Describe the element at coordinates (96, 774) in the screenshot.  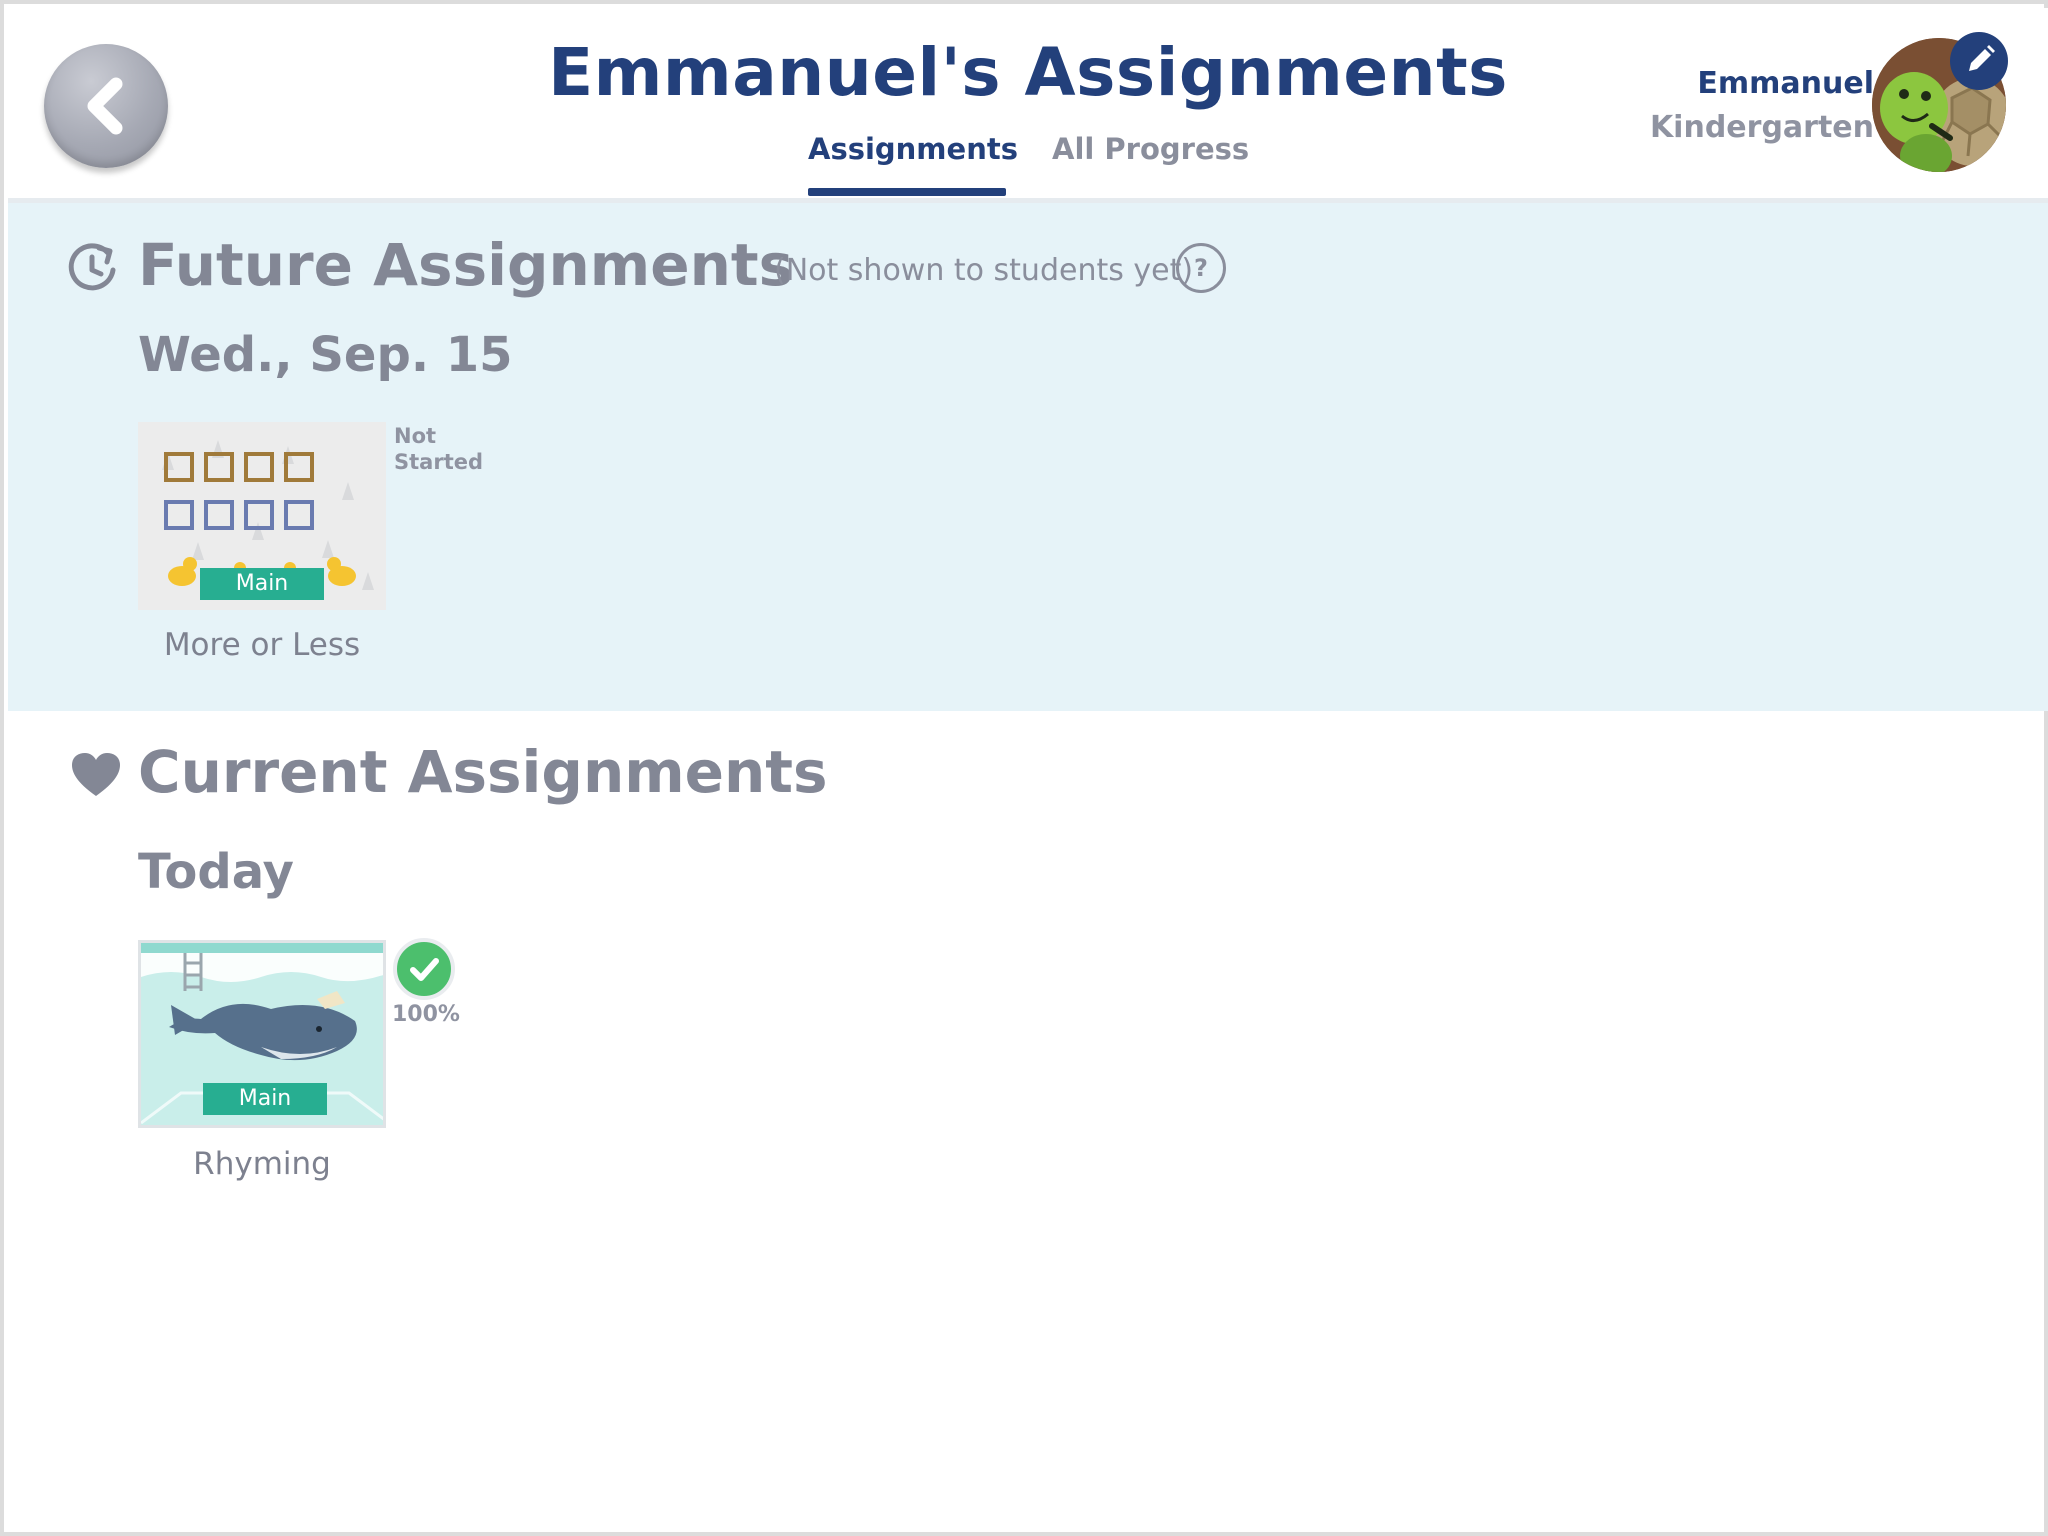
I see `heart-icon` at that location.